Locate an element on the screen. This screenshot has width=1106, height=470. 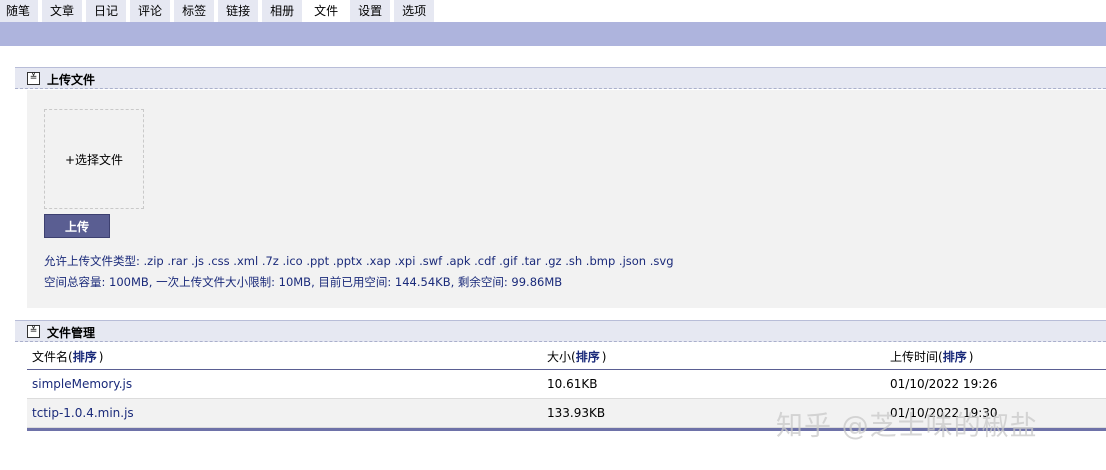
tab-articles: 文章 is located at coordinates (62, 11).